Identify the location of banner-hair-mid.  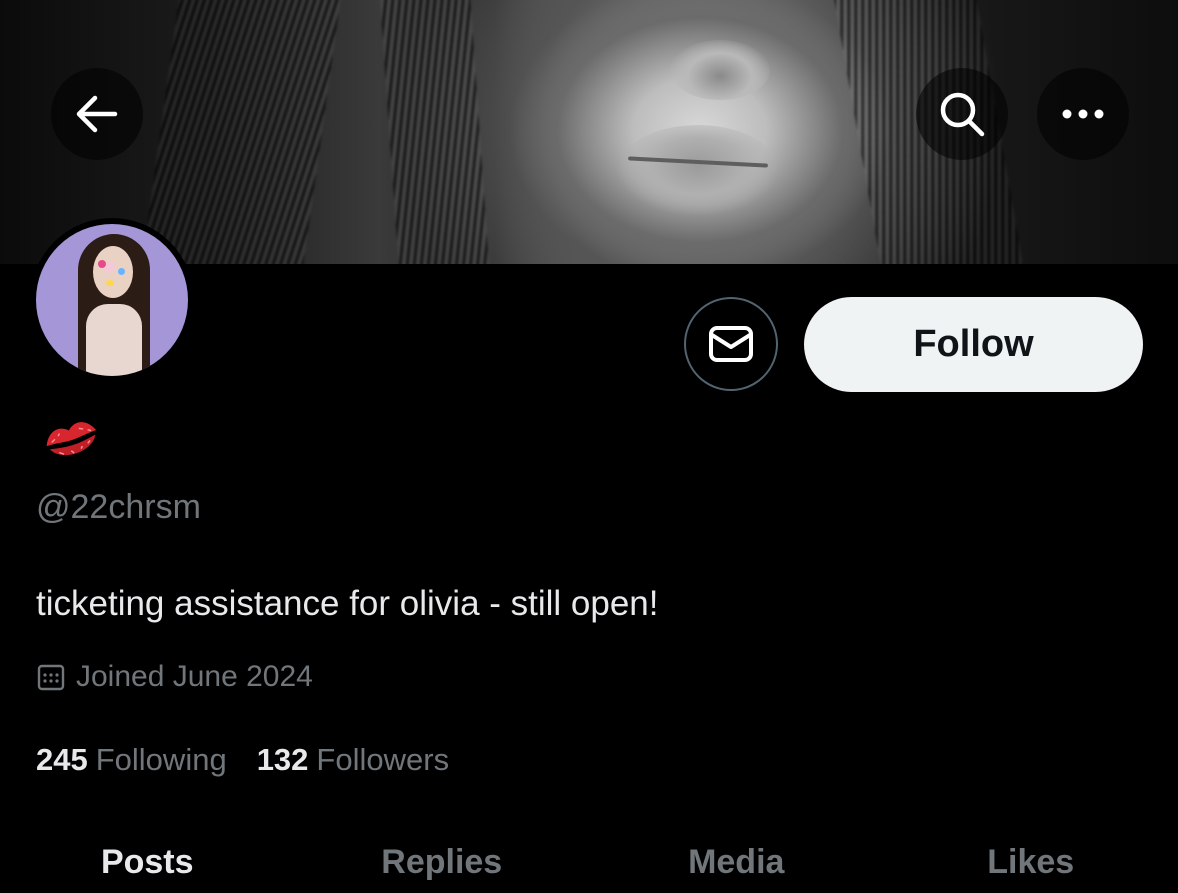
(435, 132).